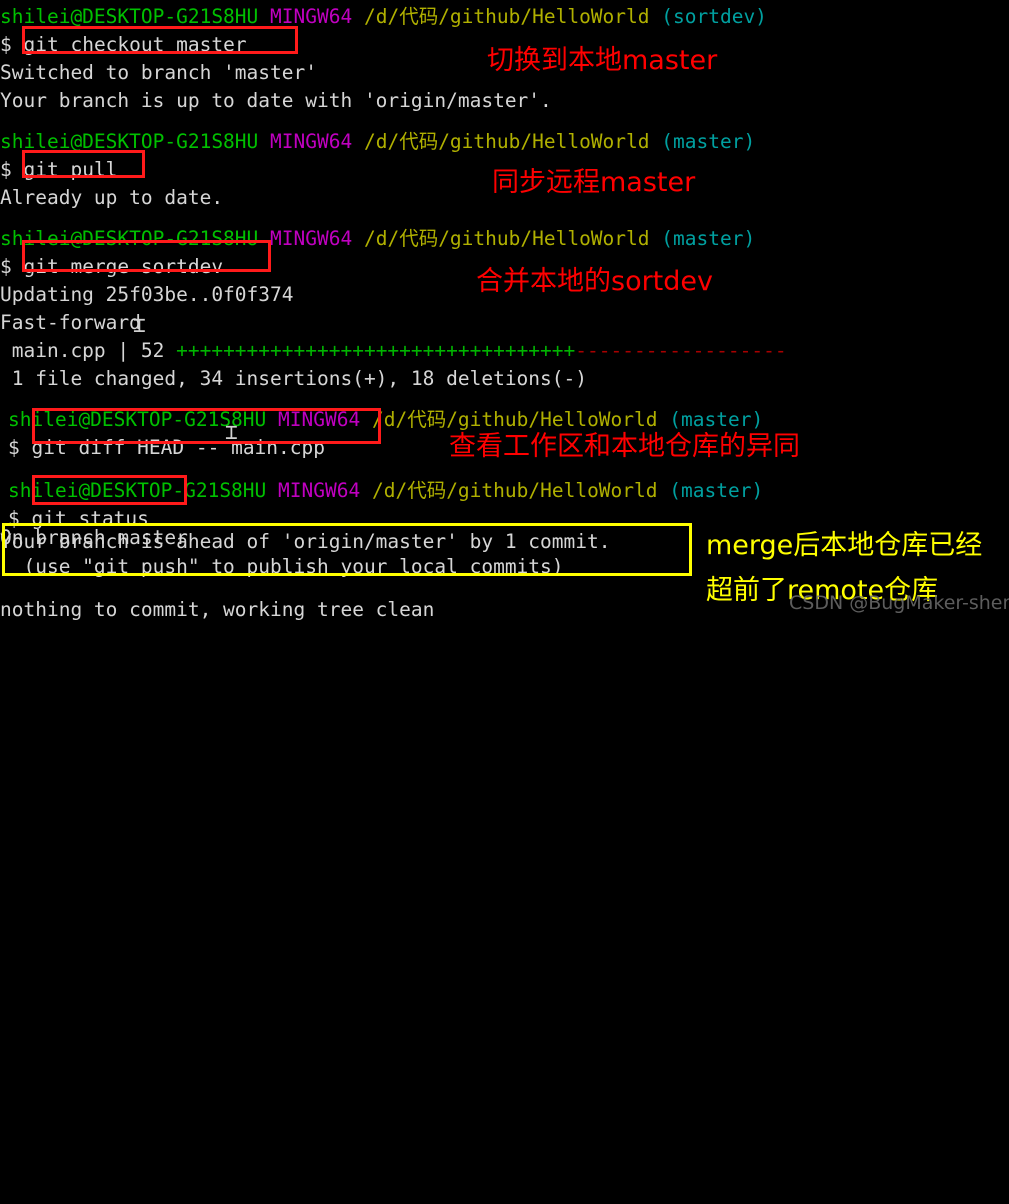 The width and height of the screenshot is (1009, 1204). I want to click on annotation-diff: 查看工作区和本地仓库的异同, so click(624, 446).